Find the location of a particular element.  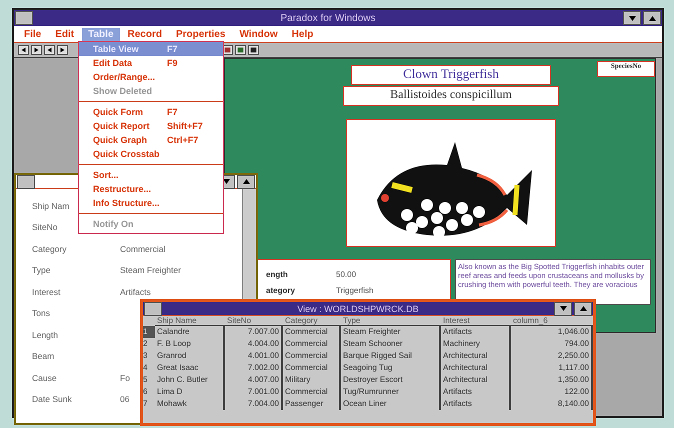

field-value: Artifacts is located at coordinates (135, 291).